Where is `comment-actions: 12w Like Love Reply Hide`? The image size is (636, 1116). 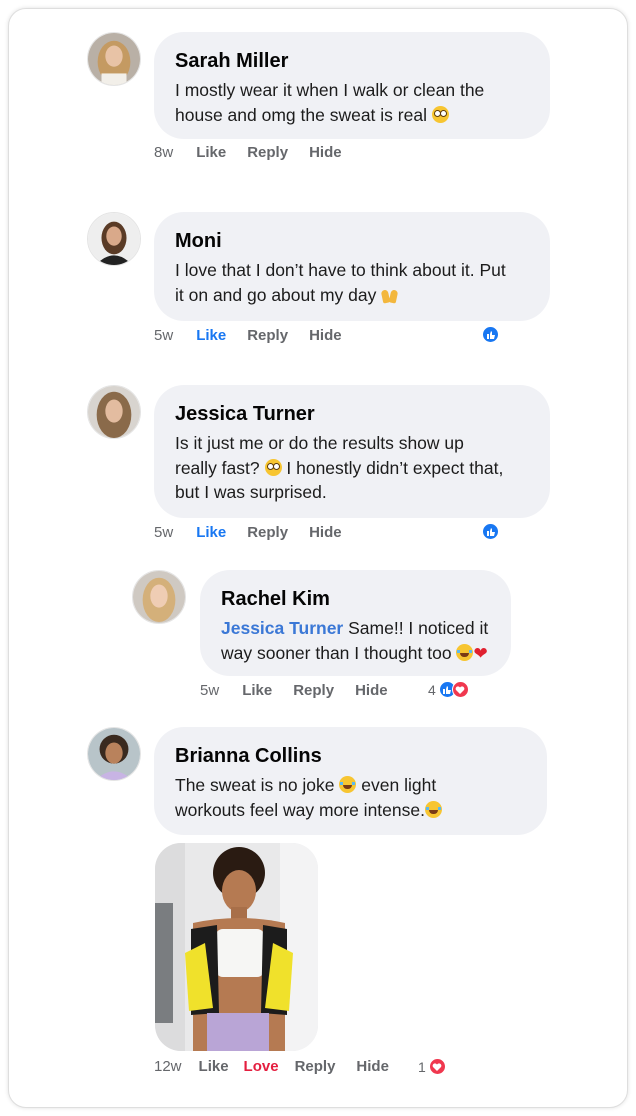
comment-actions: 12w Like Love Reply Hide is located at coordinates (282, 1066).